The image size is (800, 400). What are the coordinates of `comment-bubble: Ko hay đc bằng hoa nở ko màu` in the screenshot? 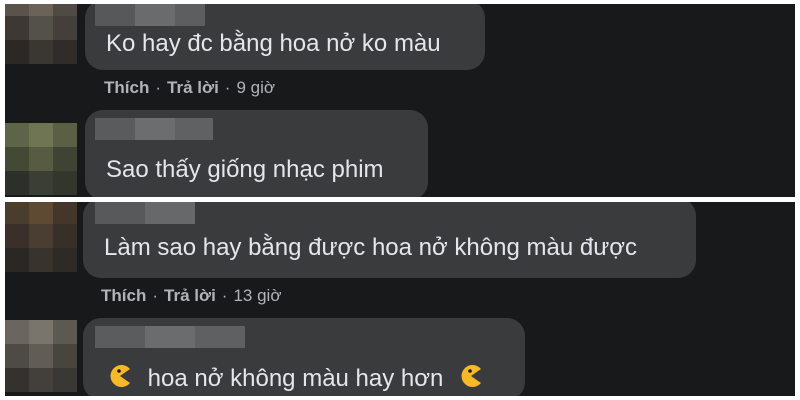 It's located at (285, 37).